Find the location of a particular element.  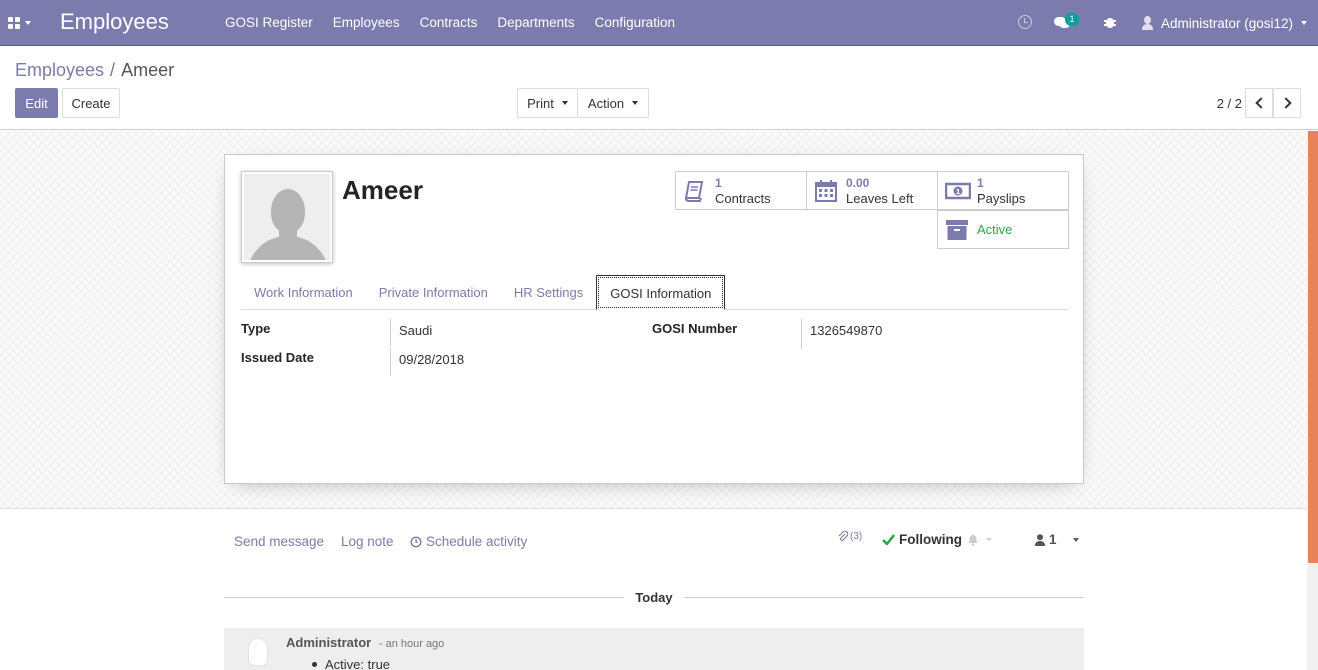

menu-item-contracts: Contracts is located at coordinates (449, 23).